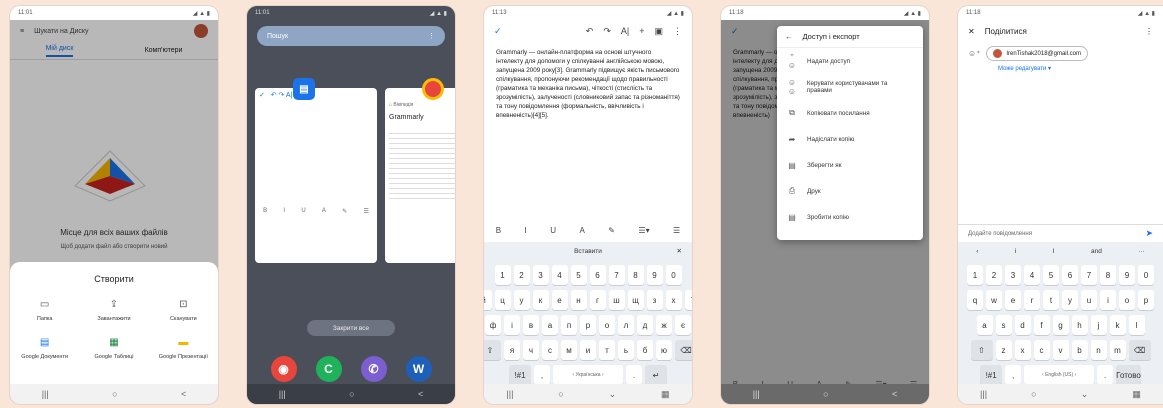 The height and width of the screenshot is (408, 1163). I want to click on key: v, so click(1060, 350).